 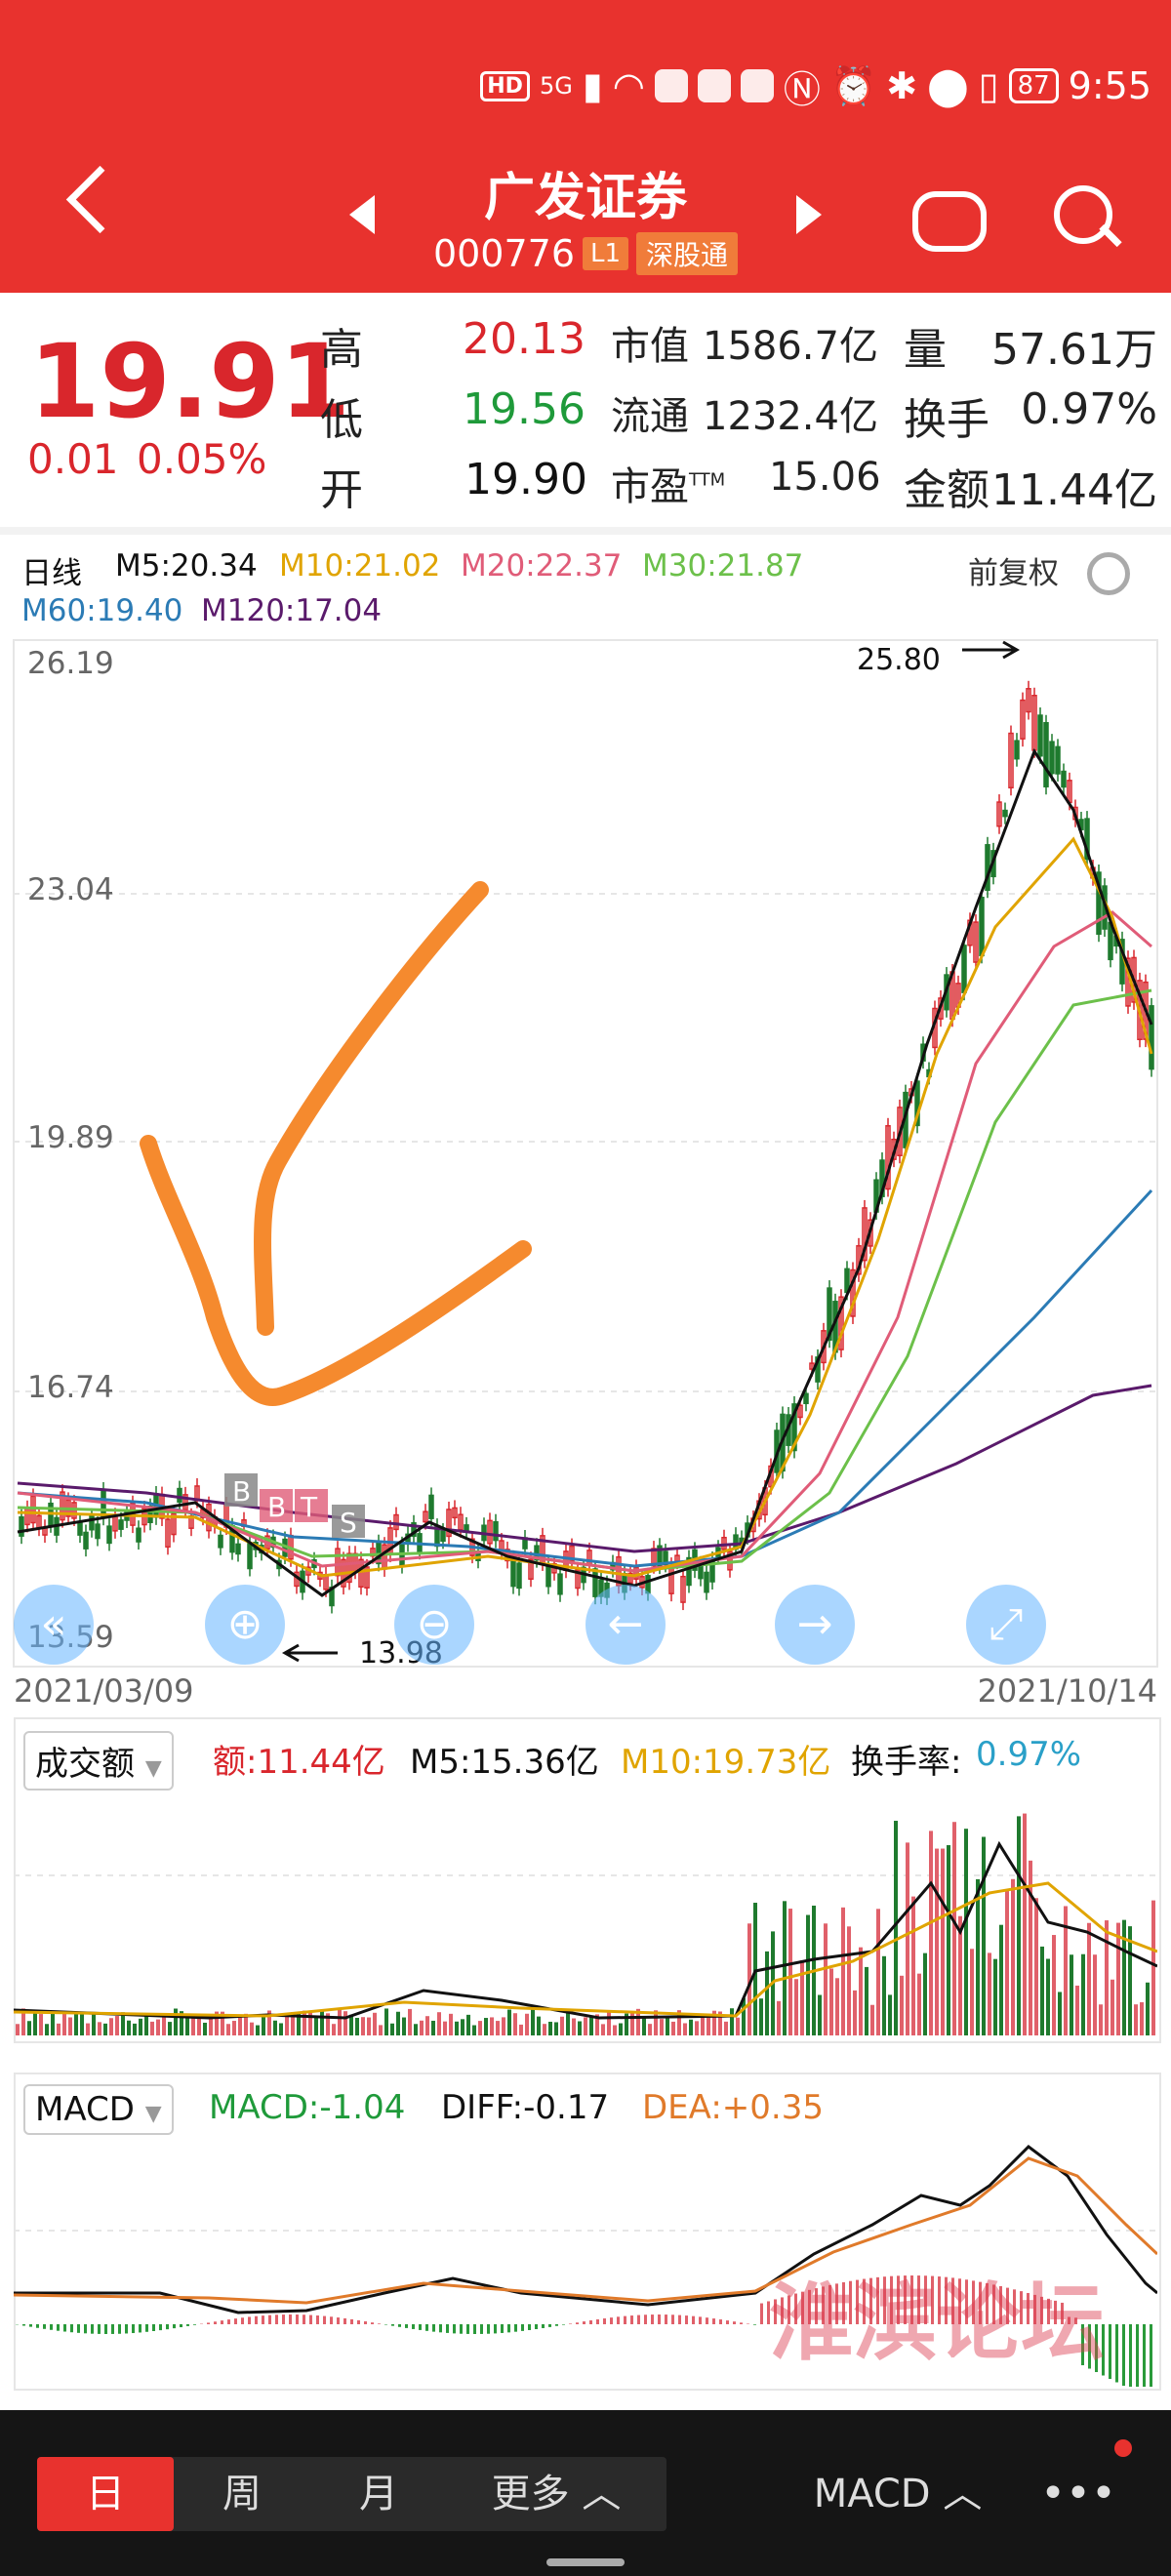 What do you see at coordinates (592, 85) in the screenshot?
I see `signal-icon: ▮` at bounding box center [592, 85].